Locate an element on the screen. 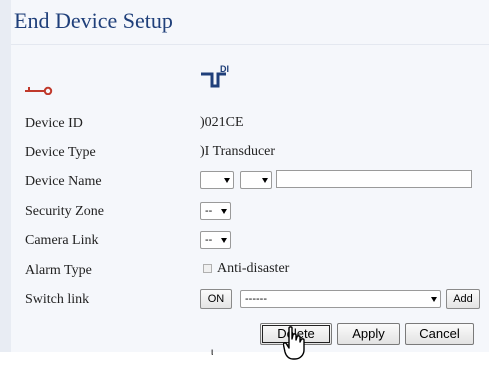 The width and height of the screenshot is (489, 365). label-camera-link: Camera Link is located at coordinates (62, 240).